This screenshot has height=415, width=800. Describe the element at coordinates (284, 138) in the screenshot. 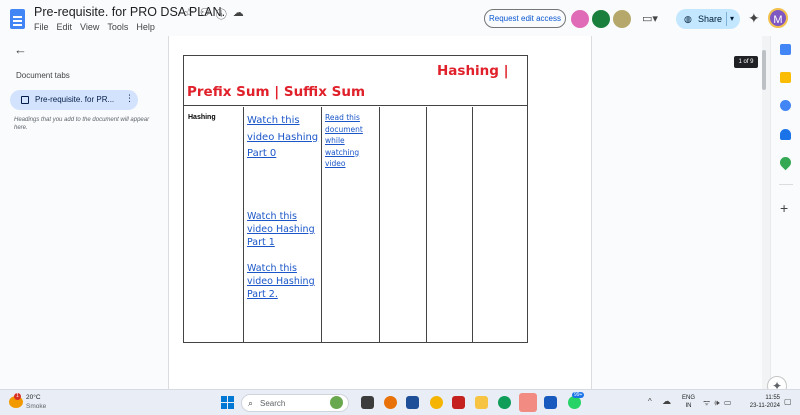

I see `video-link-part0: Watch this video Hashing Part 0` at that location.